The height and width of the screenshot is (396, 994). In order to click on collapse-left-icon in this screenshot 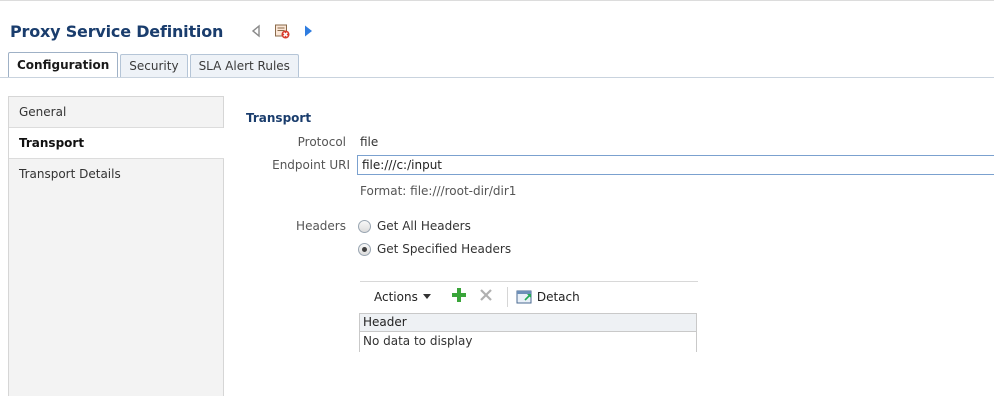, I will do `click(256, 31)`.